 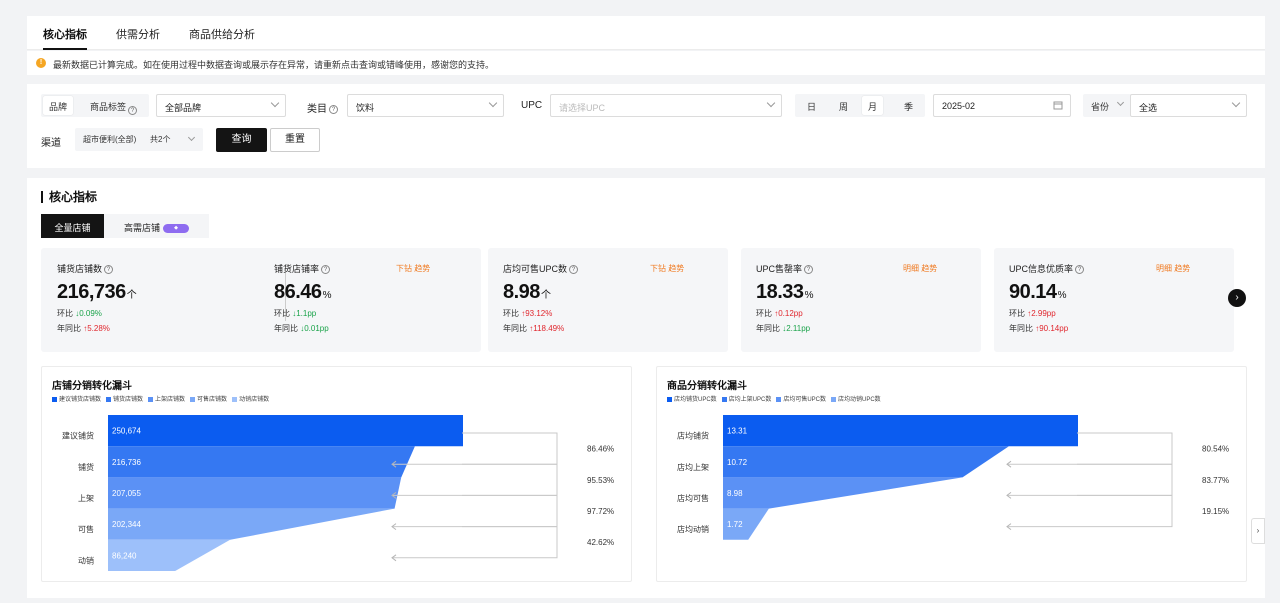 I want to click on conversion-rate: 95.53%, so click(x=600, y=480).